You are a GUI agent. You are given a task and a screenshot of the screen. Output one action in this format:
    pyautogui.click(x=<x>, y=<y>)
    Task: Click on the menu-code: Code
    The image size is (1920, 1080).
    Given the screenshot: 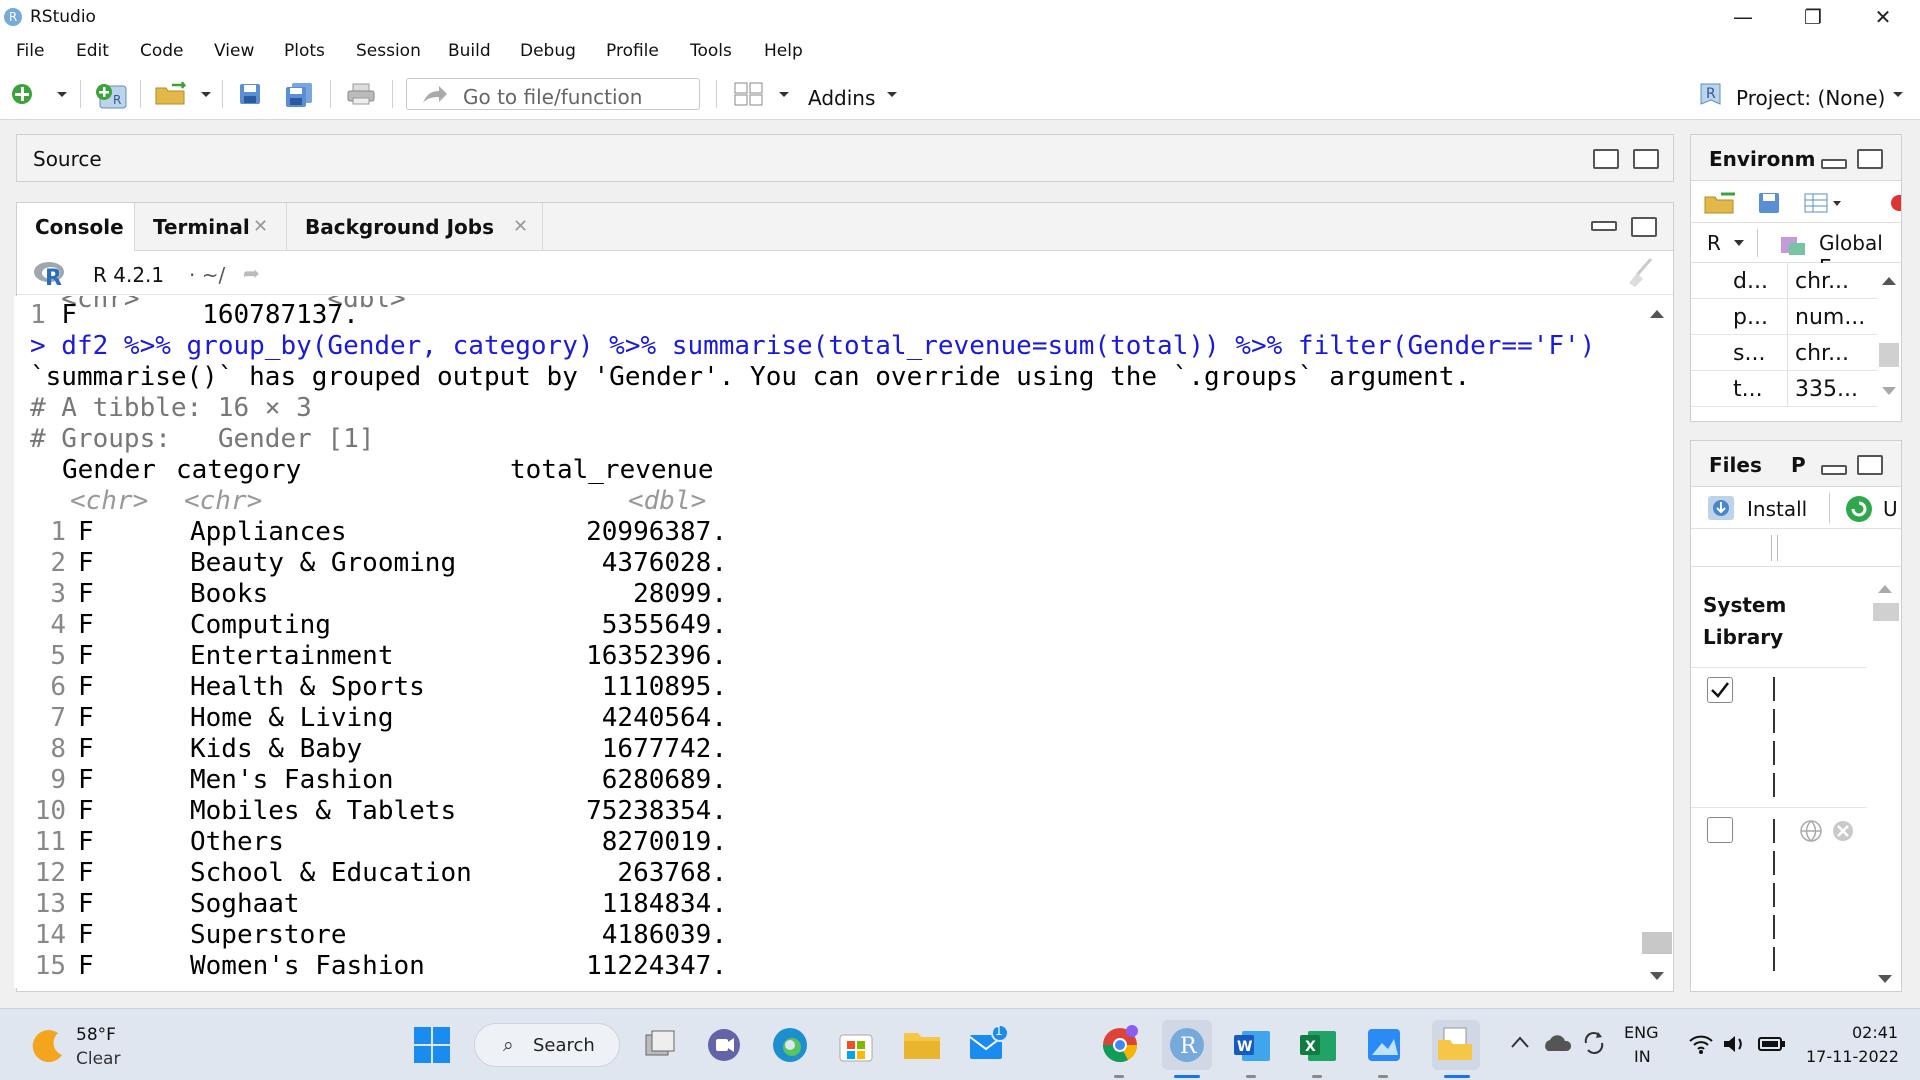 What is the action you would take?
    pyautogui.click(x=162, y=51)
    